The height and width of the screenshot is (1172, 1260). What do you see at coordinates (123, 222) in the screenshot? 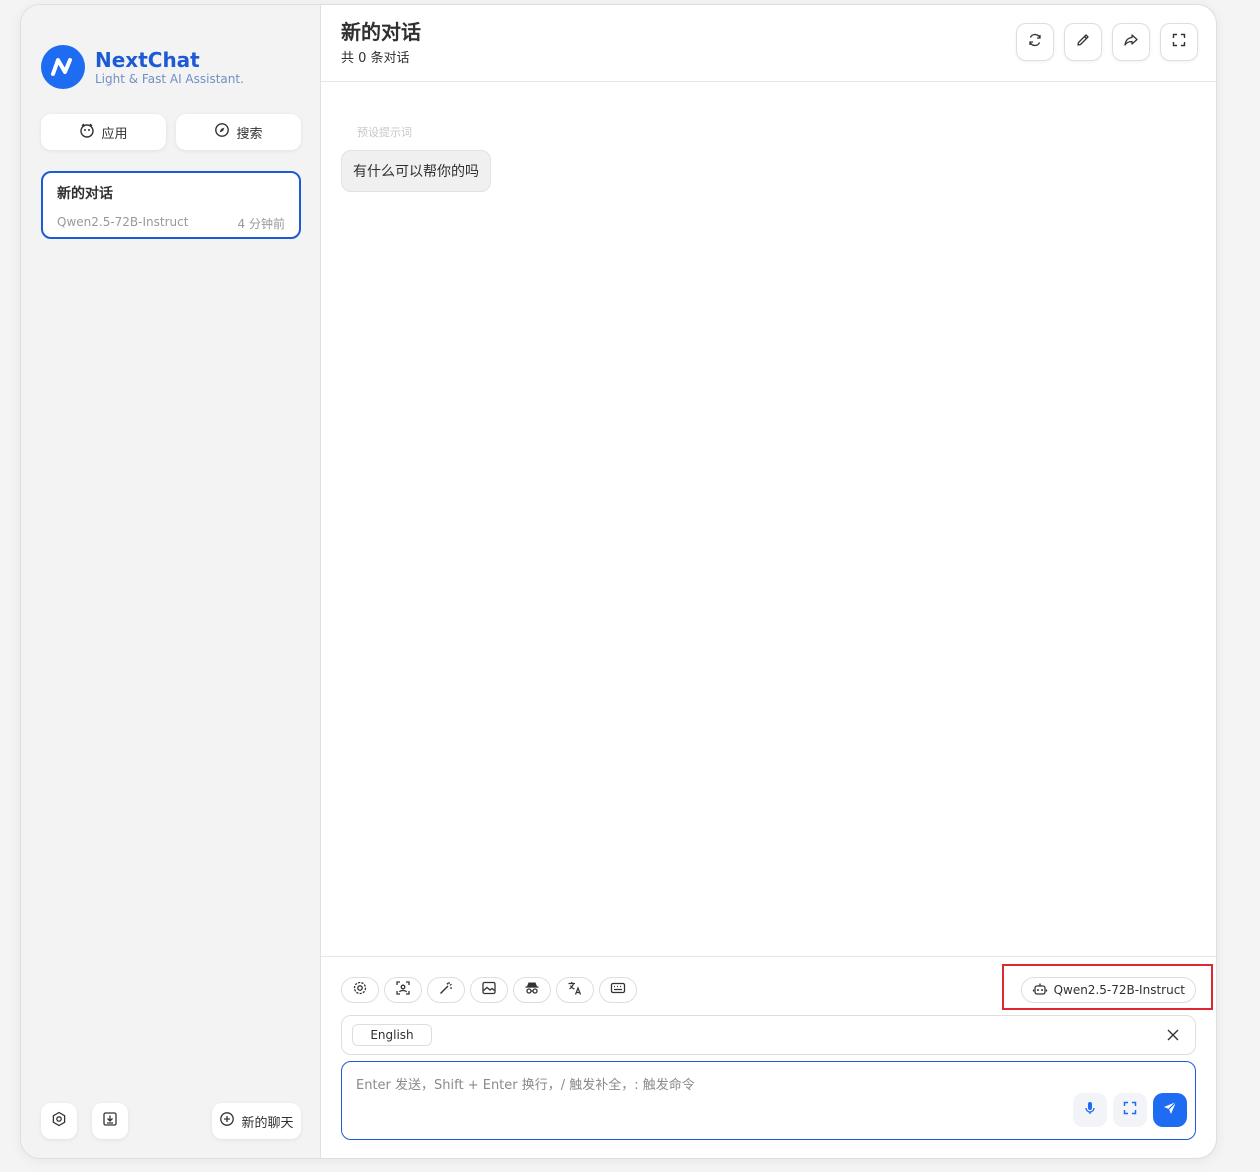
I see `chat-item-model: Qwen2.5-72B-Instruct` at bounding box center [123, 222].